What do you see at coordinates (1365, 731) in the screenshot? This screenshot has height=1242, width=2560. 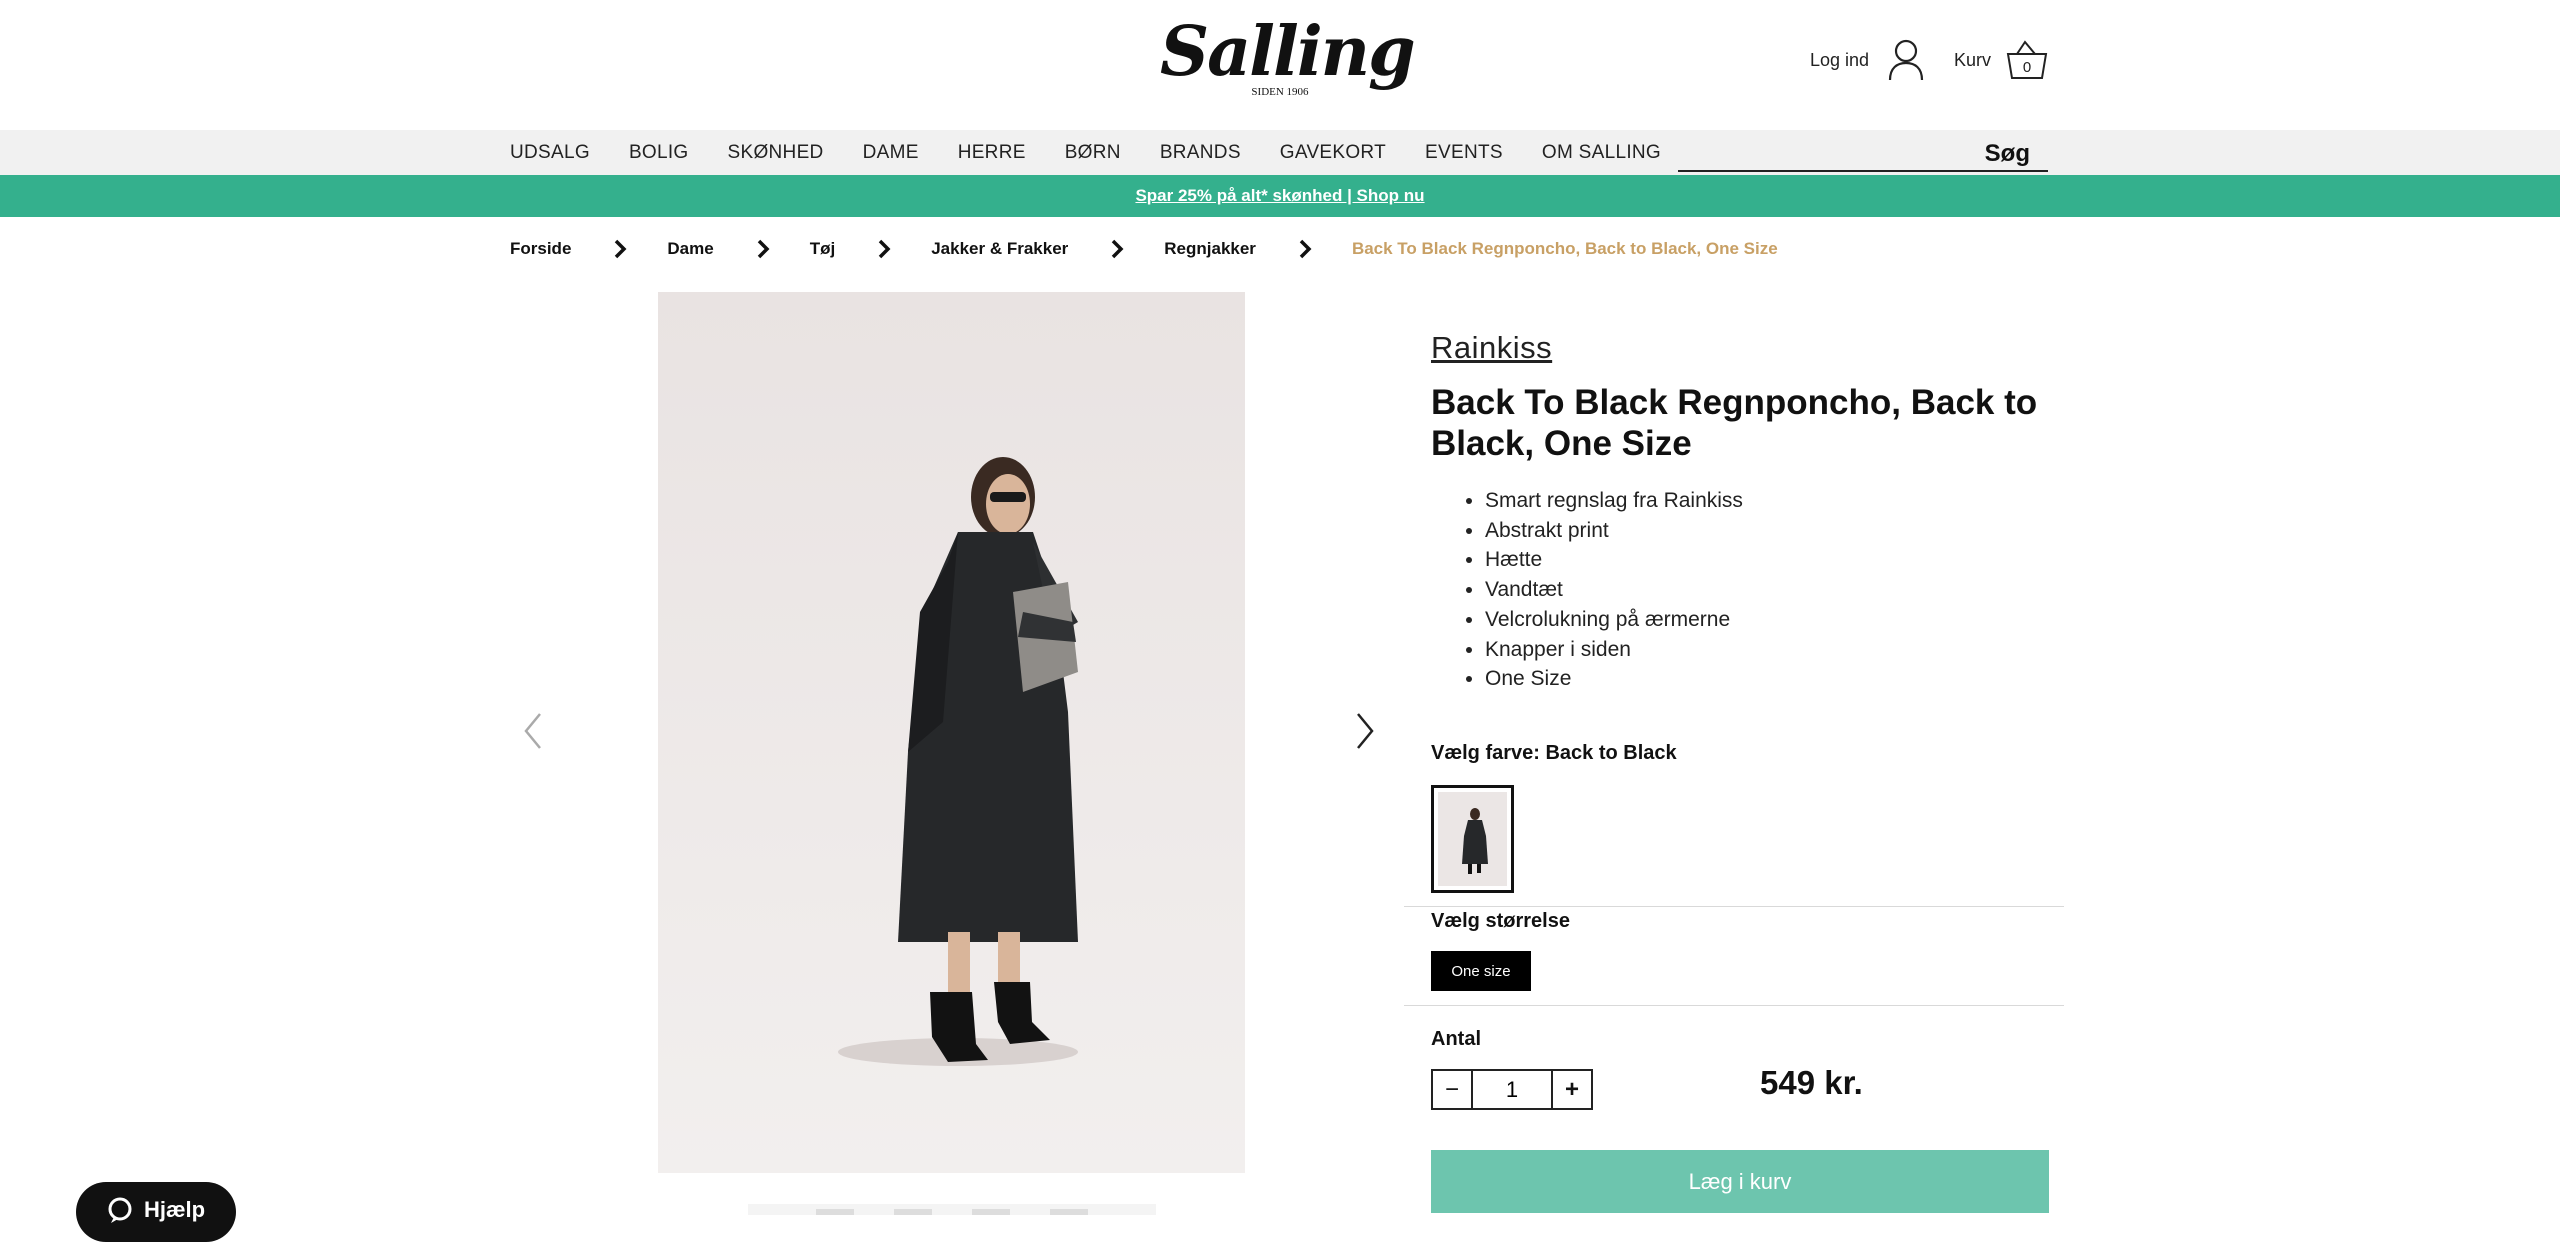 I see `gallery-next-arrow-icon` at bounding box center [1365, 731].